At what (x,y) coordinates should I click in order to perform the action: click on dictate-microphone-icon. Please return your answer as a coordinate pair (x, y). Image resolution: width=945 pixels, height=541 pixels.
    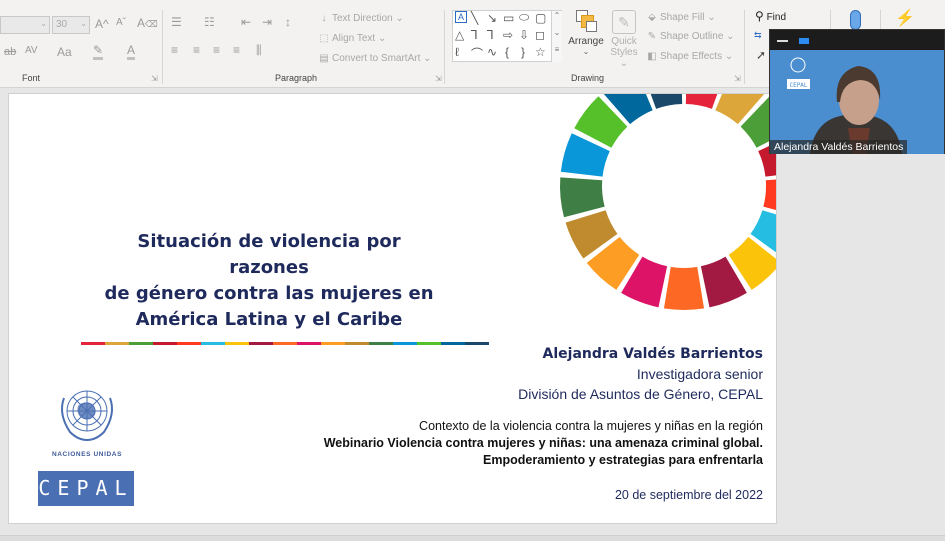
    Looking at the image, I should click on (855, 20).